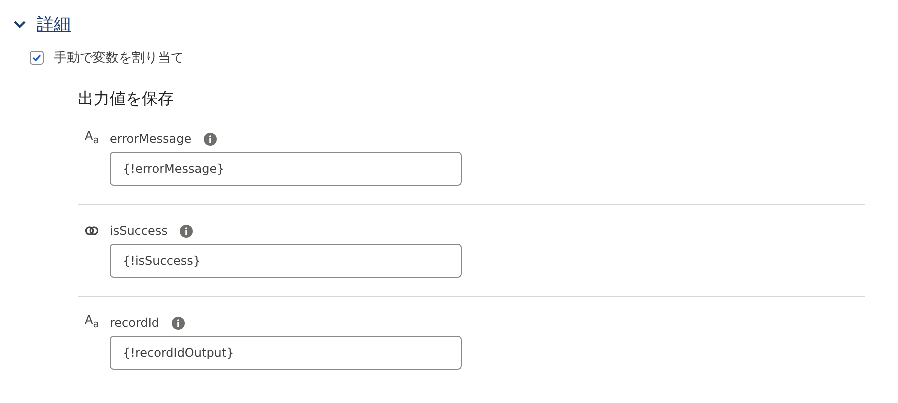 The height and width of the screenshot is (403, 898). What do you see at coordinates (126, 99) in the screenshot?
I see `section-heading: 出力値を保存` at bounding box center [126, 99].